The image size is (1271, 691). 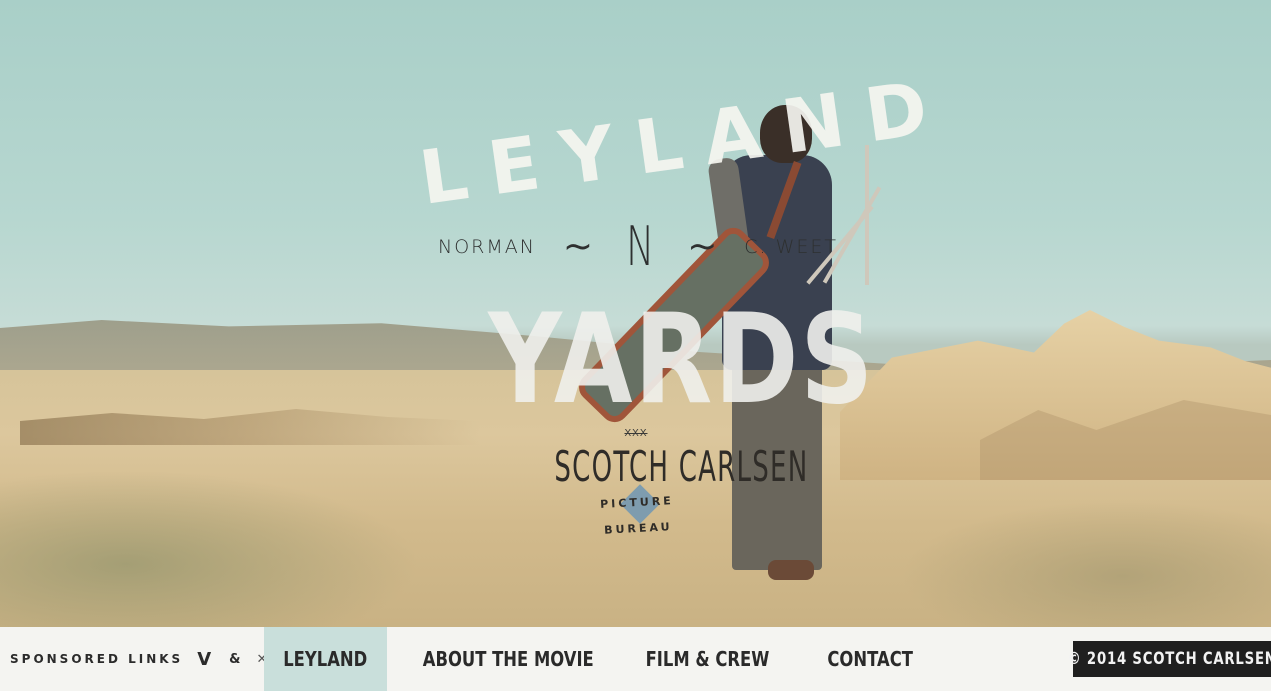 I want to click on nav-leyland: LEYLAND, so click(x=325, y=659).